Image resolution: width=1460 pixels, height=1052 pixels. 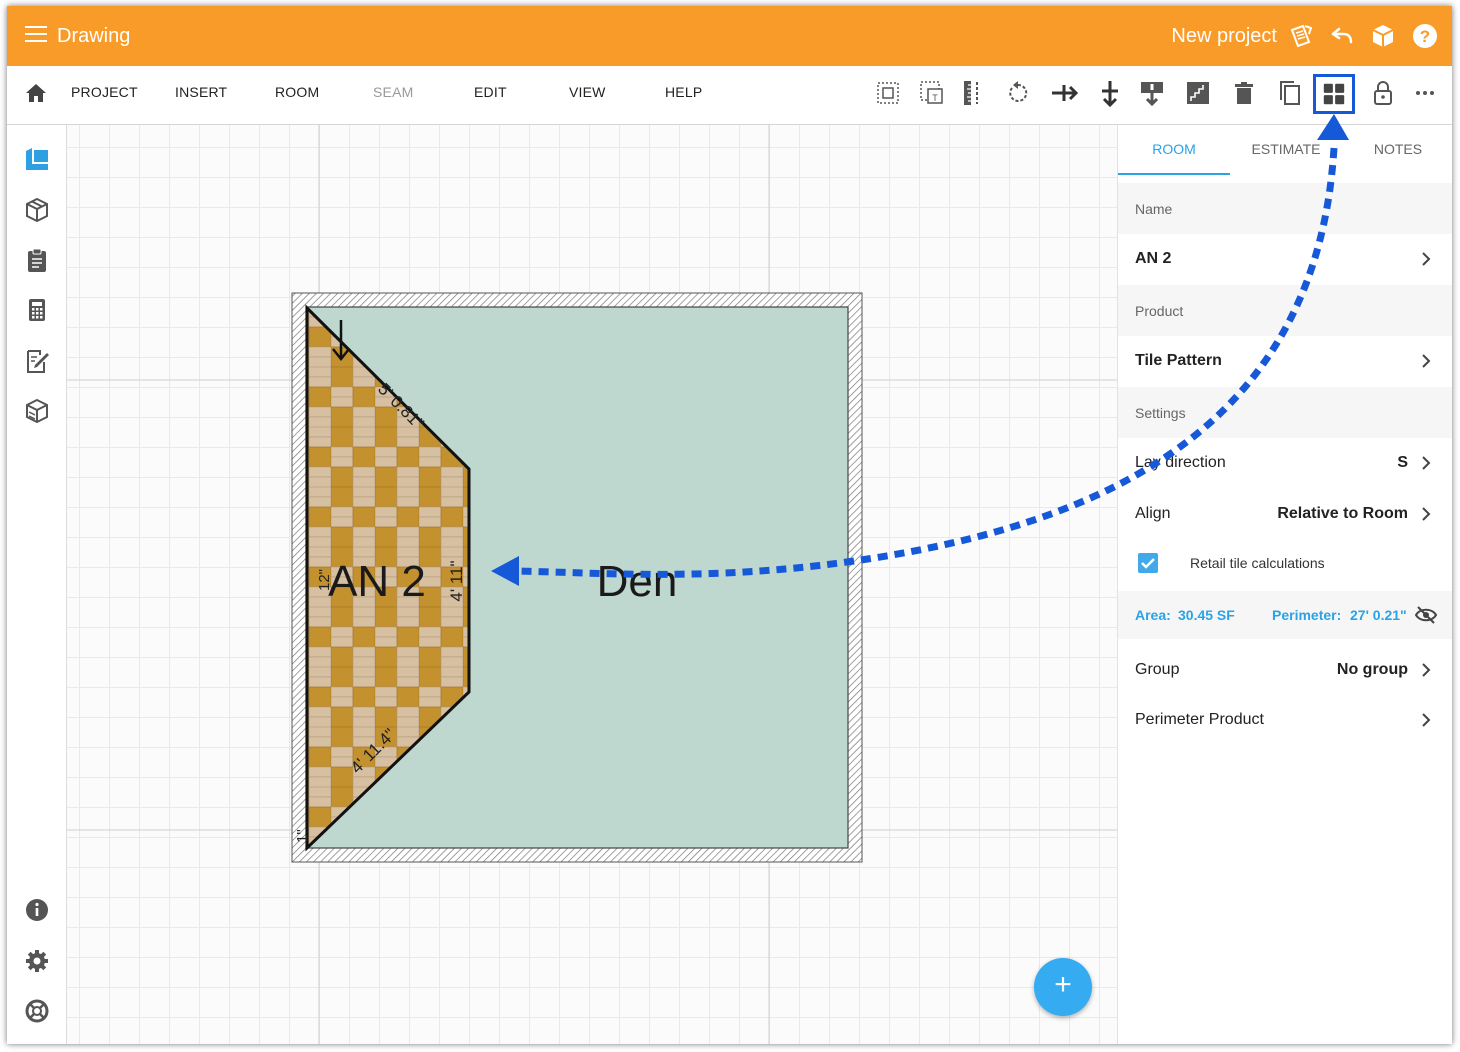 What do you see at coordinates (1402, 462) in the screenshot?
I see `lay-direction-value: S` at bounding box center [1402, 462].